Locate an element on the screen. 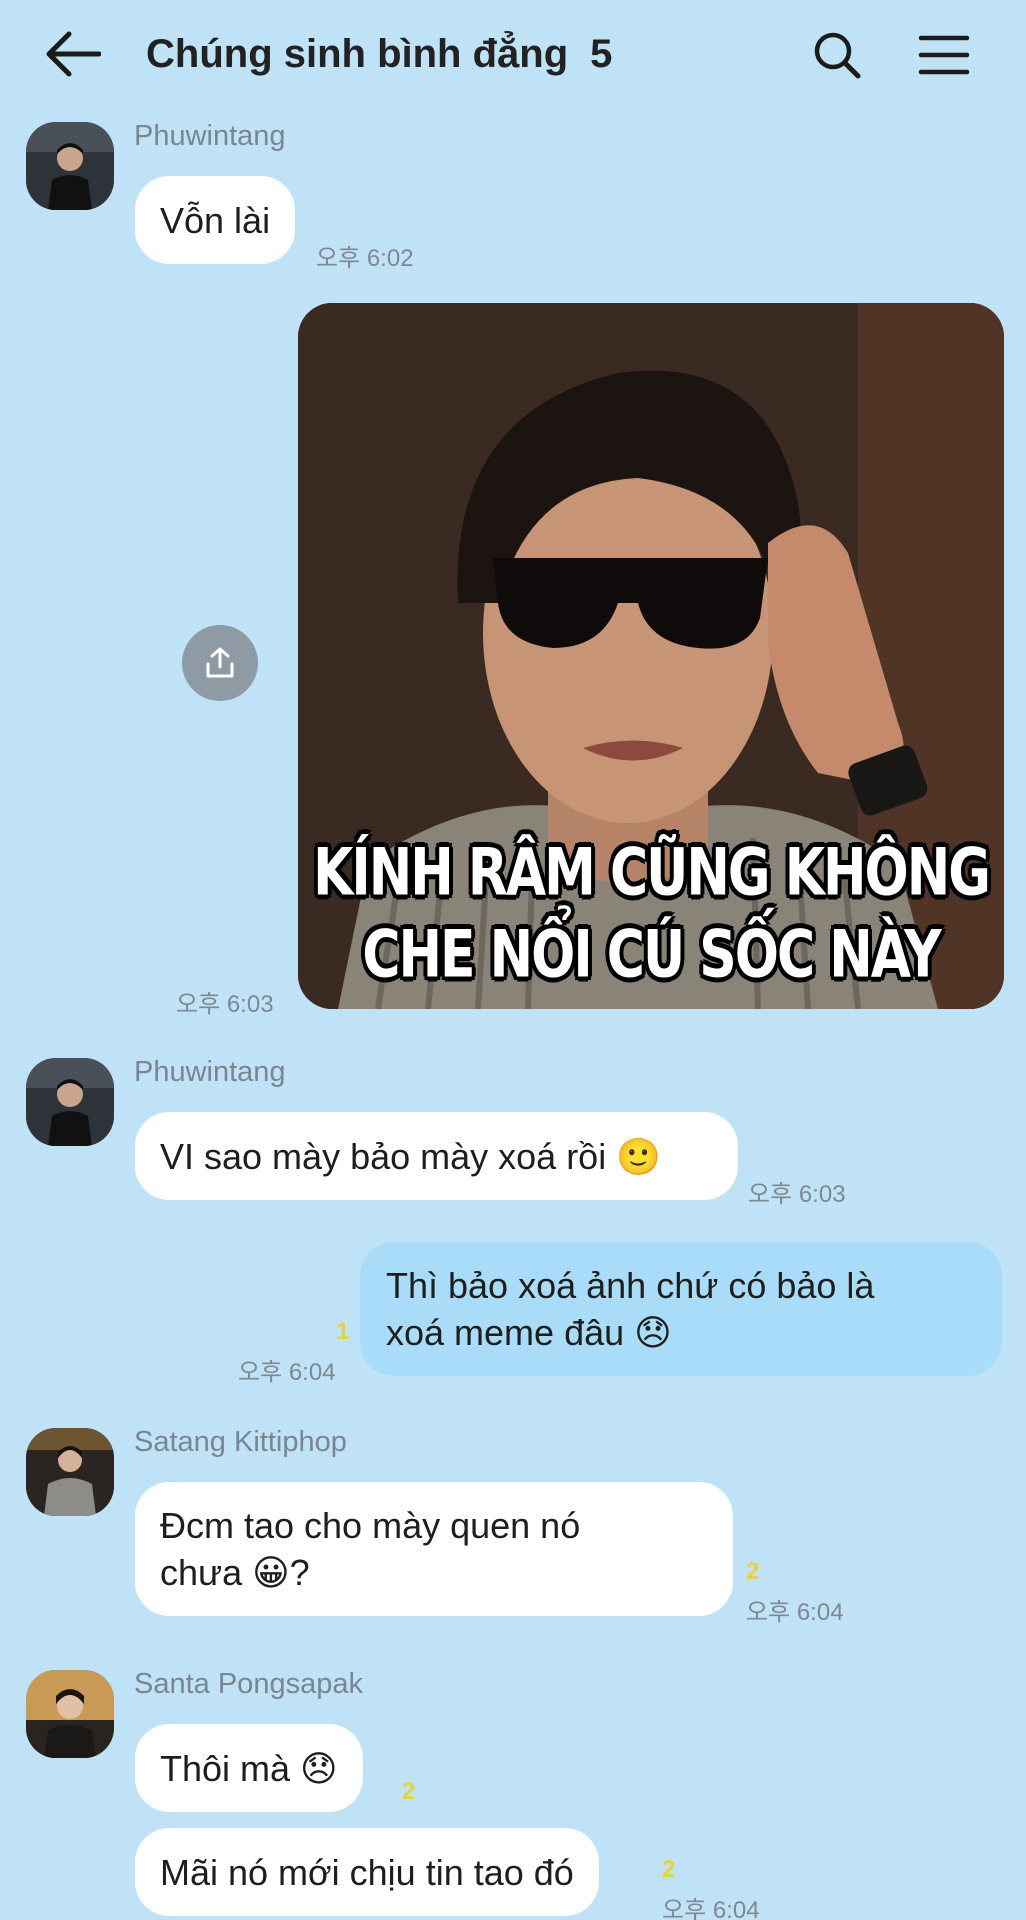 This screenshot has width=1026, height=1920. message-bubble: Thôi mà 😞 is located at coordinates (249, 1768).